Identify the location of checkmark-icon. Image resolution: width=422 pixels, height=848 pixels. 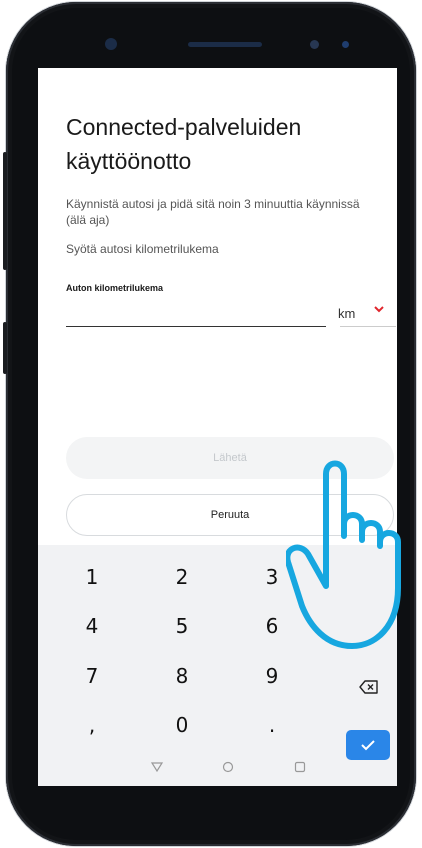
(368, 745).